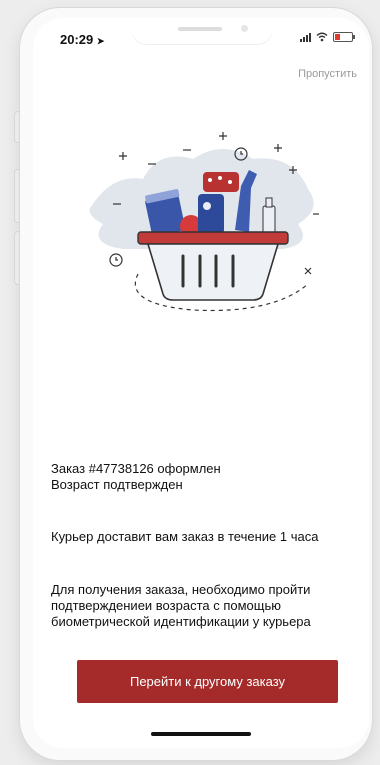  Describe the element at coordinates (322, 37) in the screenshot. I see `wifi-icon` at that location.